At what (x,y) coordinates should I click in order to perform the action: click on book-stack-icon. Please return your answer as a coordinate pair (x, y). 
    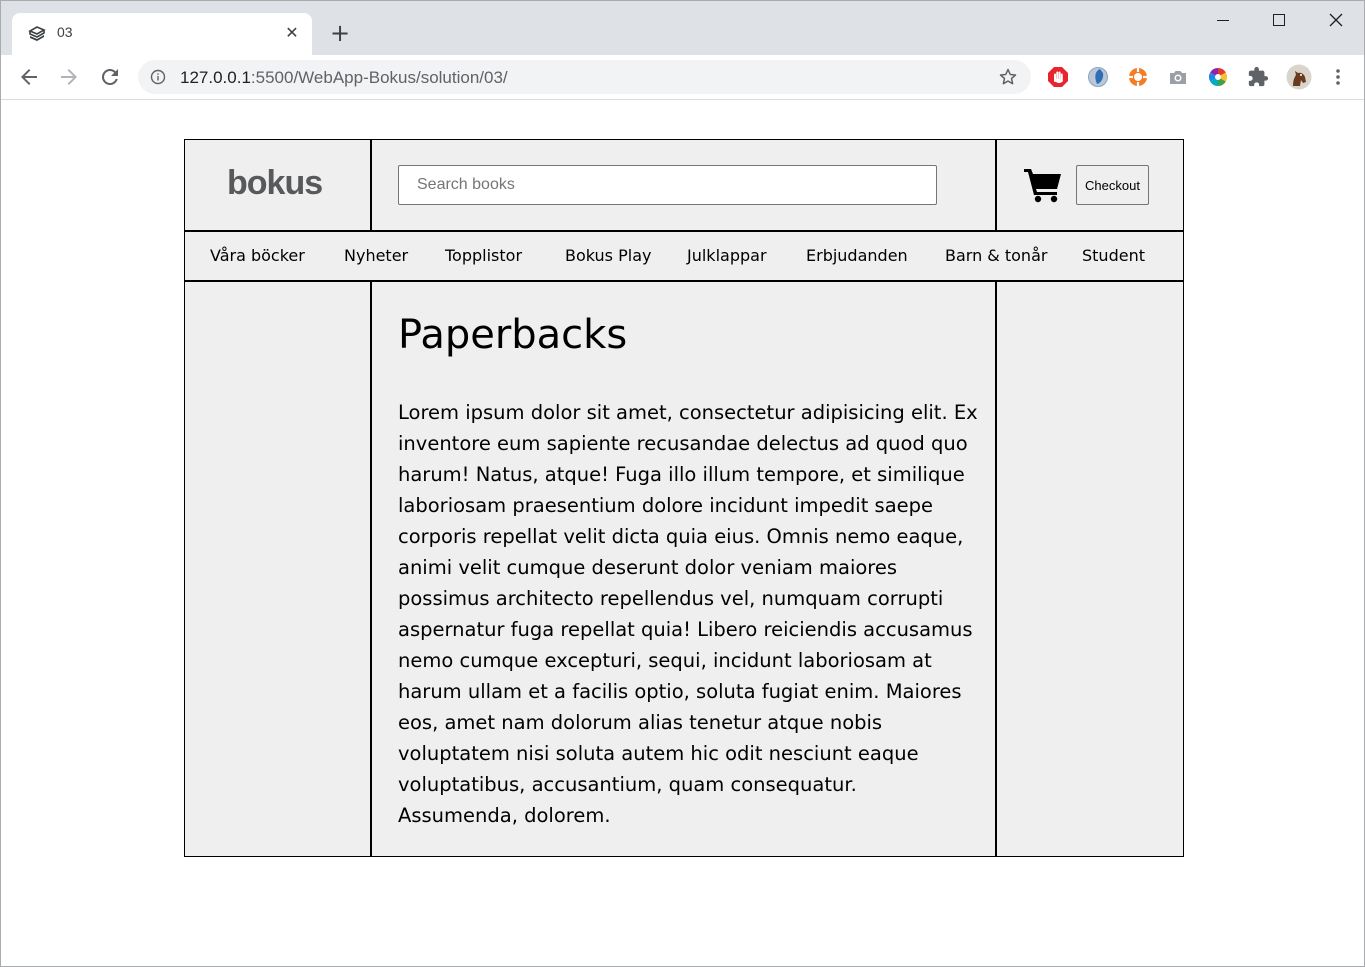
    Looking at the image, I should click on (37, 33).